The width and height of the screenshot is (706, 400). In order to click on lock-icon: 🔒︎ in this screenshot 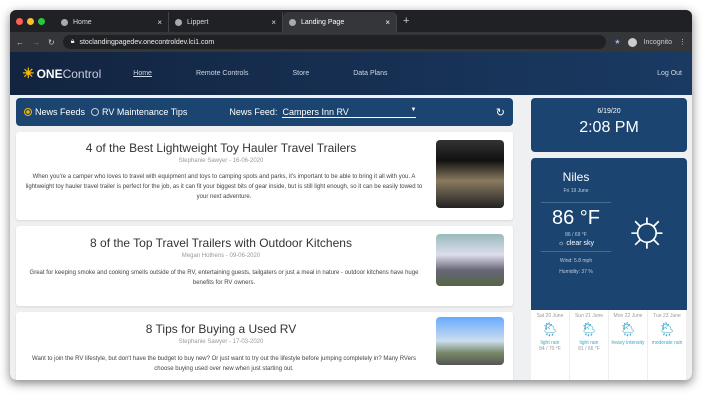, I will do `click(72, 41)`.